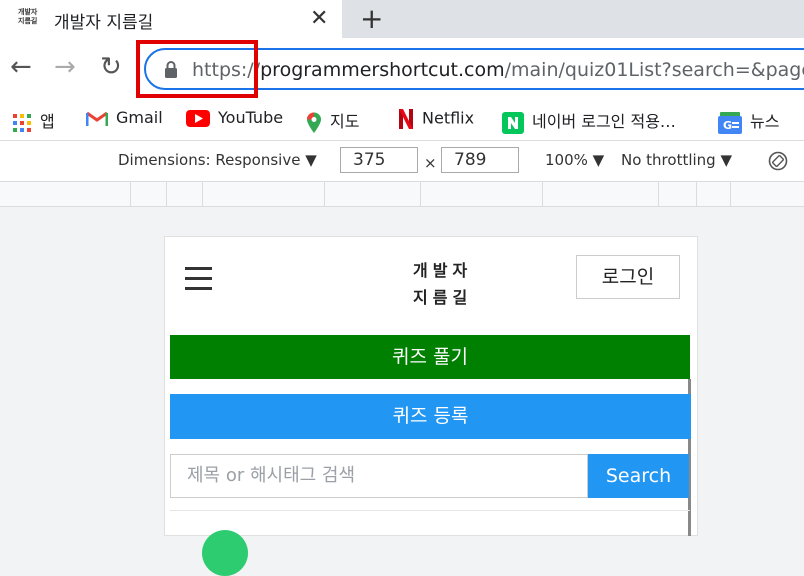  Describe the element at coordinates (513, 122) in the screenshot. I see `naver-icon` at that location.